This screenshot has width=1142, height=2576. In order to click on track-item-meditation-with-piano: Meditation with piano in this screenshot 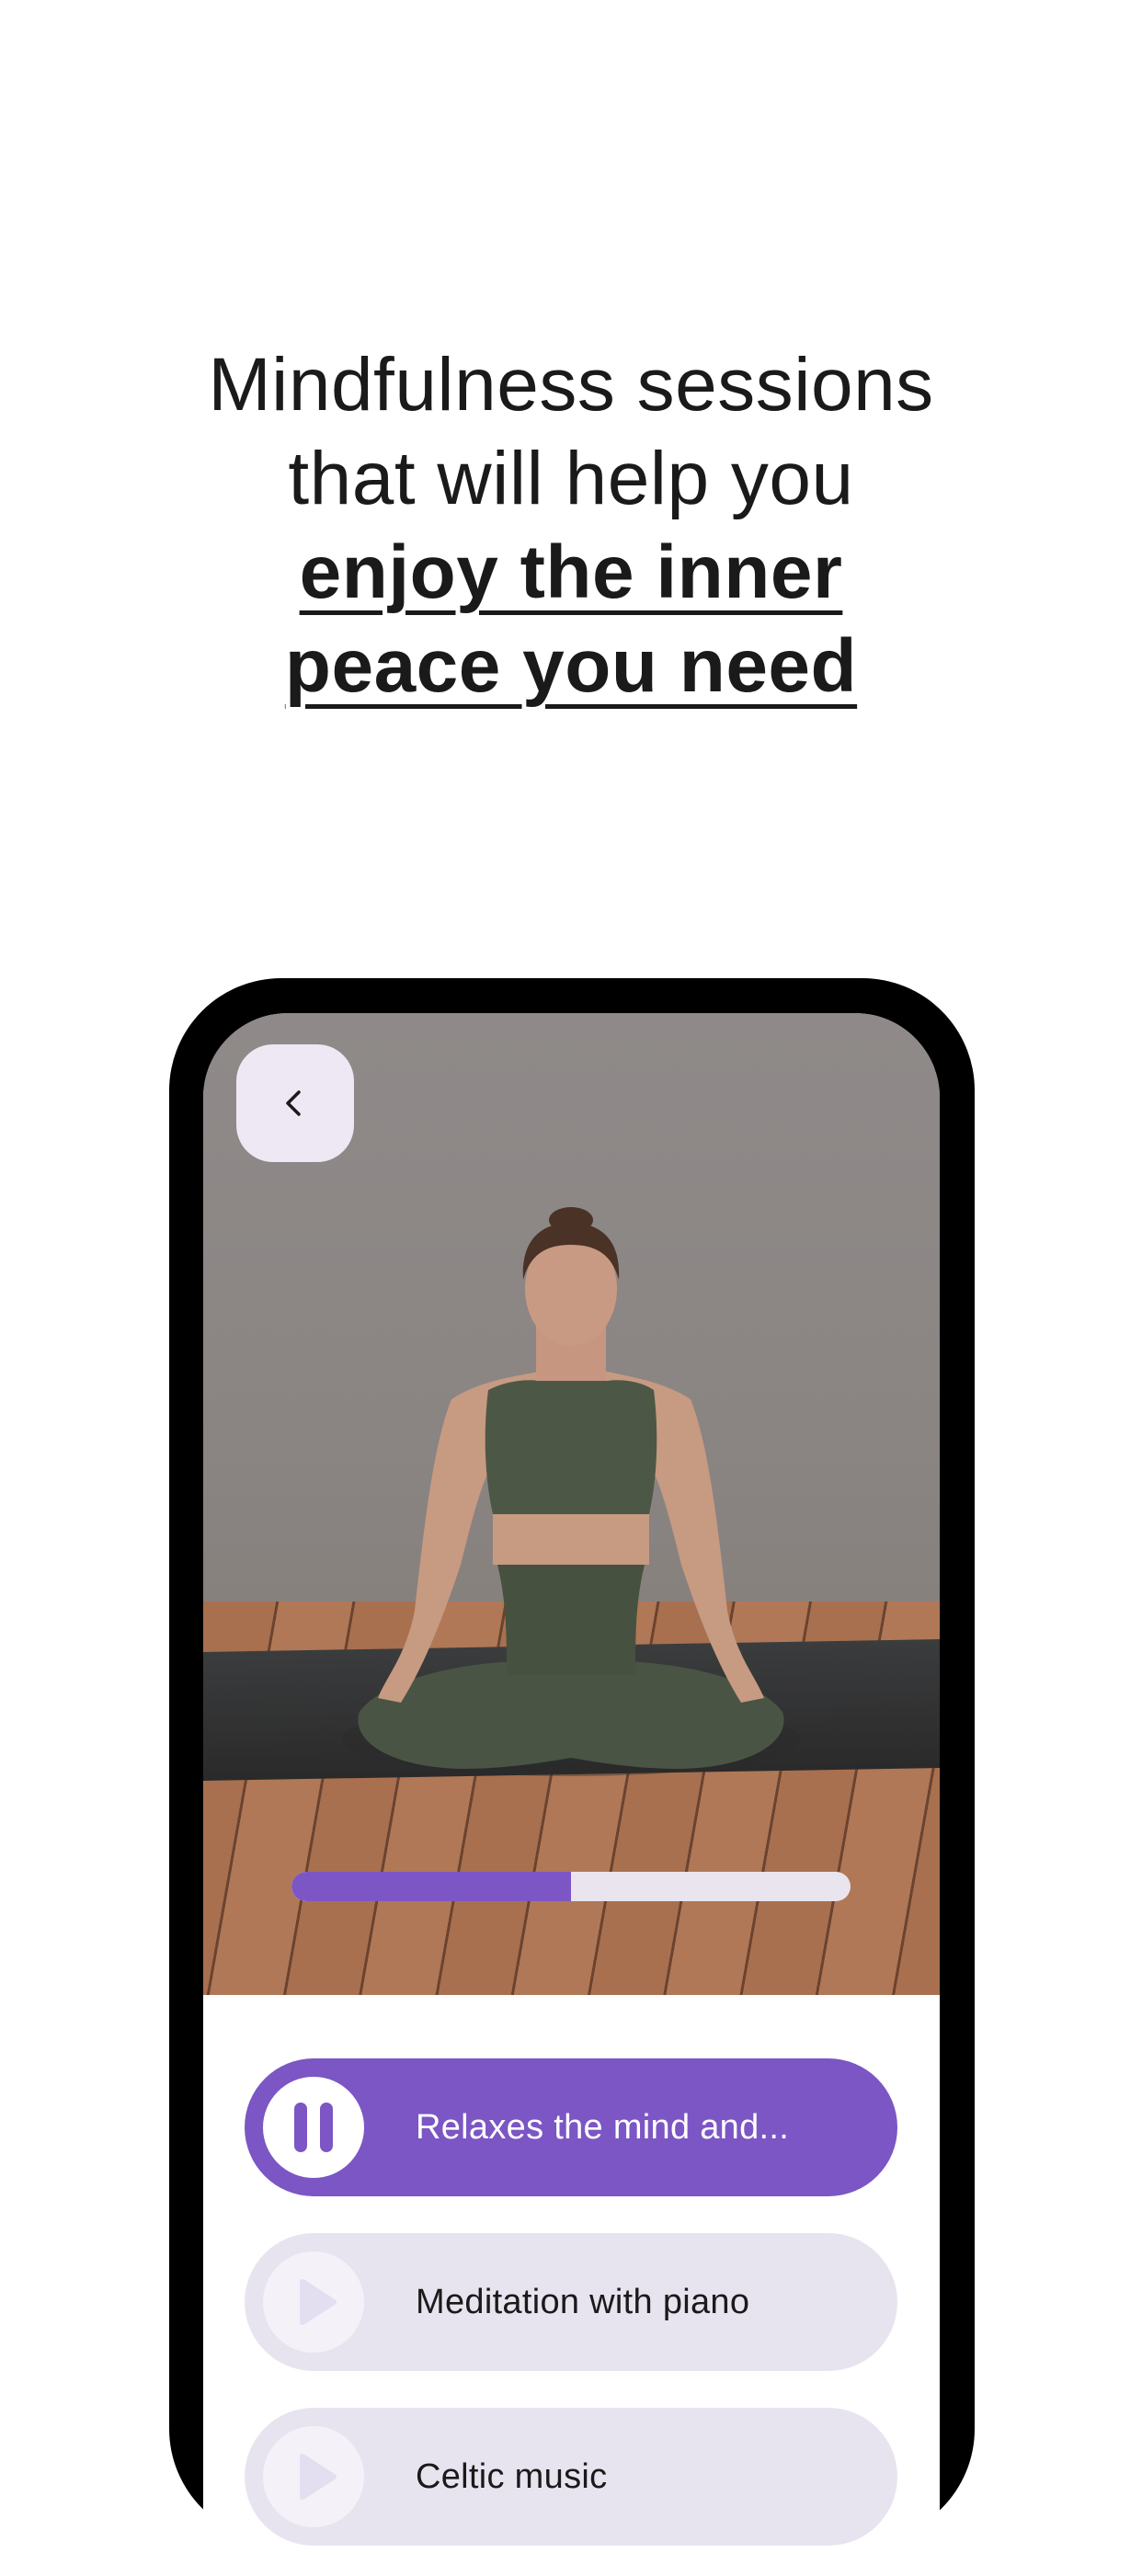, I will do `click(571, 2302)`.